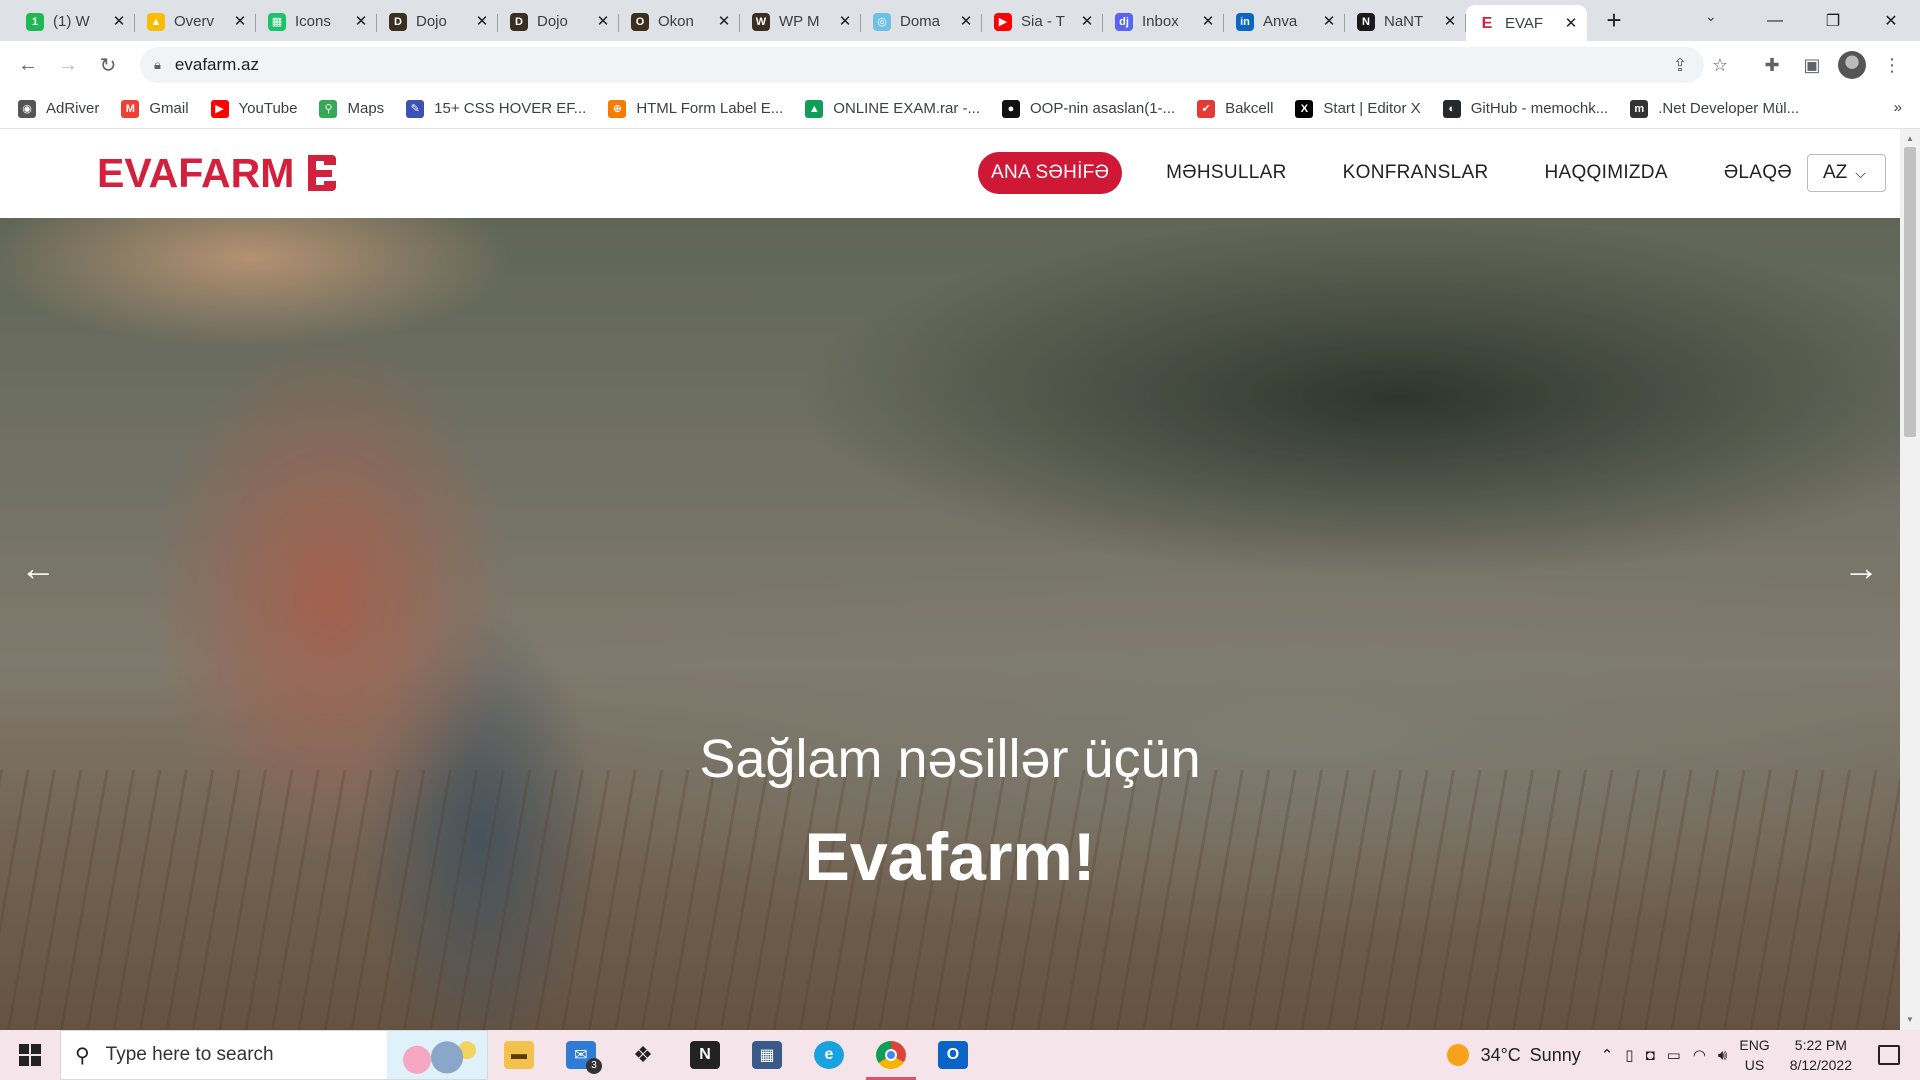 The image size is (1920, 1080). What do you see at coordinates (30, 1055) in the screenshot?
I see `start-button` at bounding box center [30, 1055].